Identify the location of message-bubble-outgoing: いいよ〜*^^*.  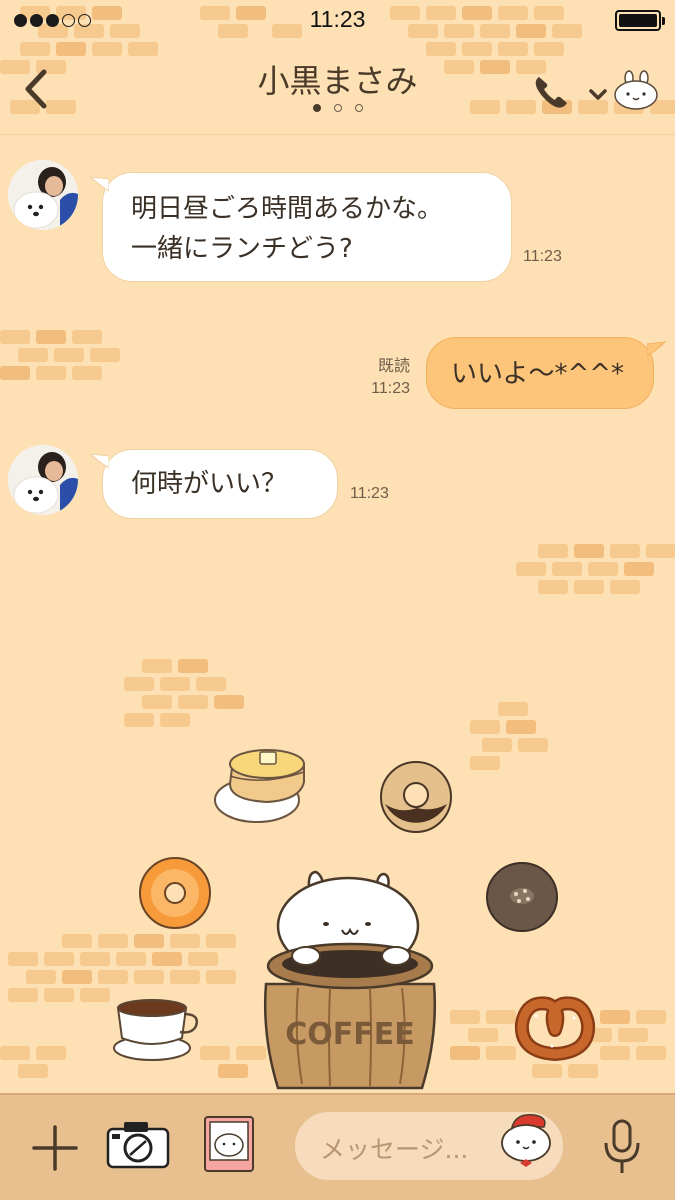
(546, 373).